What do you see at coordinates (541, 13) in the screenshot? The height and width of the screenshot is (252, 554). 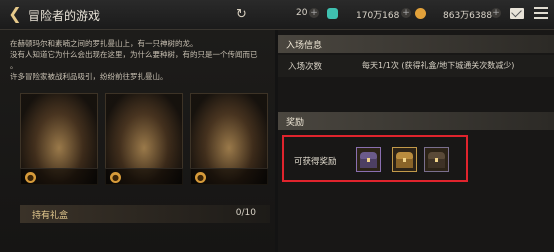 I see `menu-icon` at bounding box center [541, 13].